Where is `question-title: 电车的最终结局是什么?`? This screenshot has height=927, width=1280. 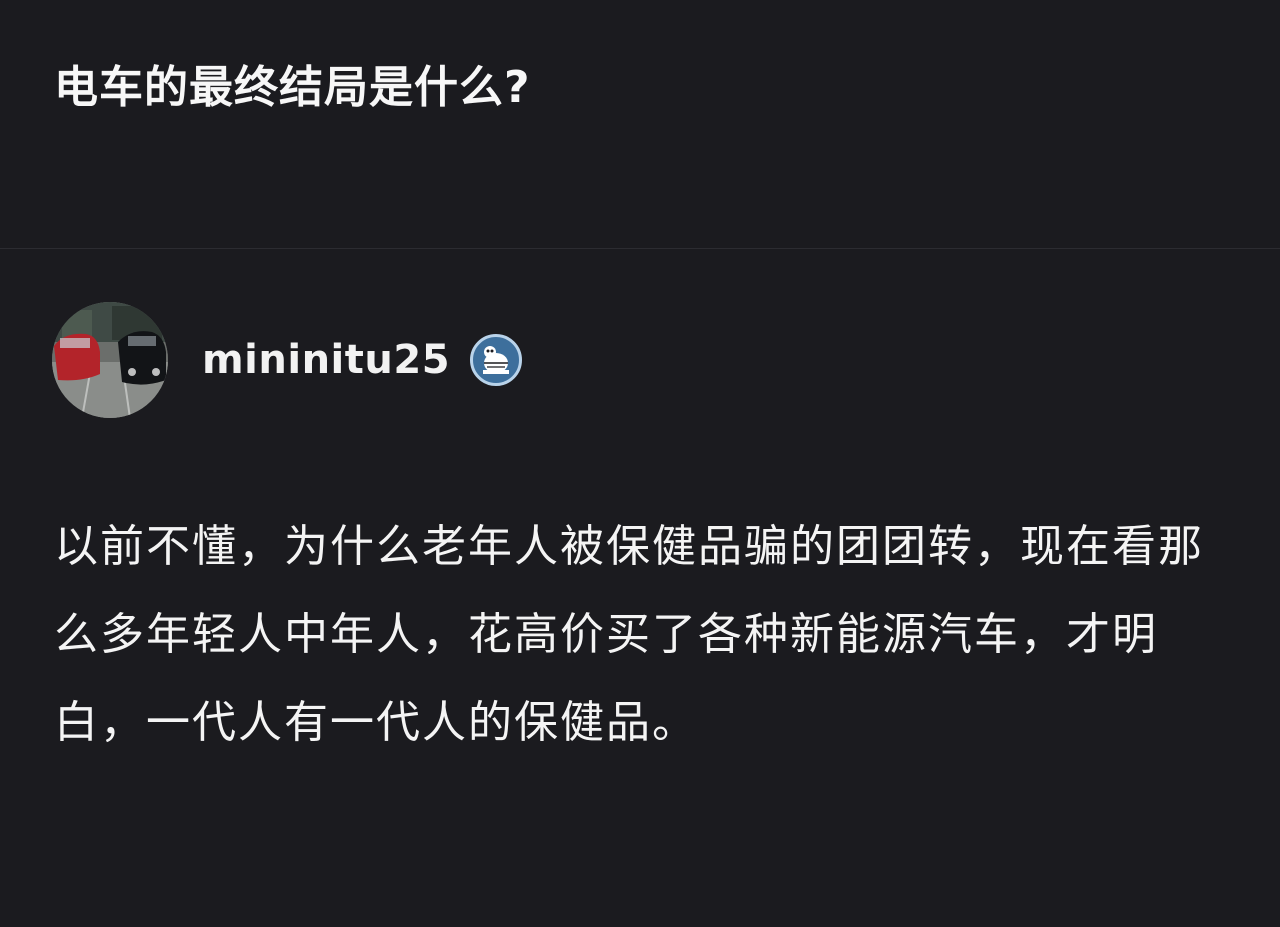 question-title: 电车的最终结局是什么? is located at coordinates (292, 88).